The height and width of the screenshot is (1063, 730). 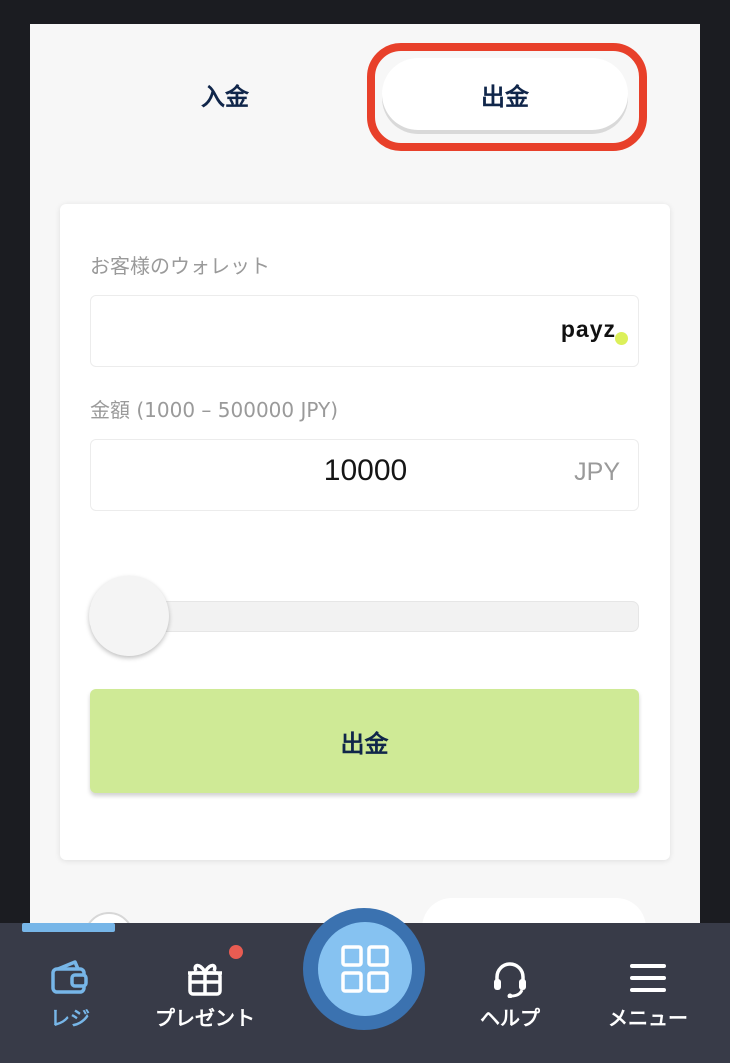 What do you see at coordinates (510, 980) in the screenshot?
I see `headset-icon` at bounding box center [510, 980].